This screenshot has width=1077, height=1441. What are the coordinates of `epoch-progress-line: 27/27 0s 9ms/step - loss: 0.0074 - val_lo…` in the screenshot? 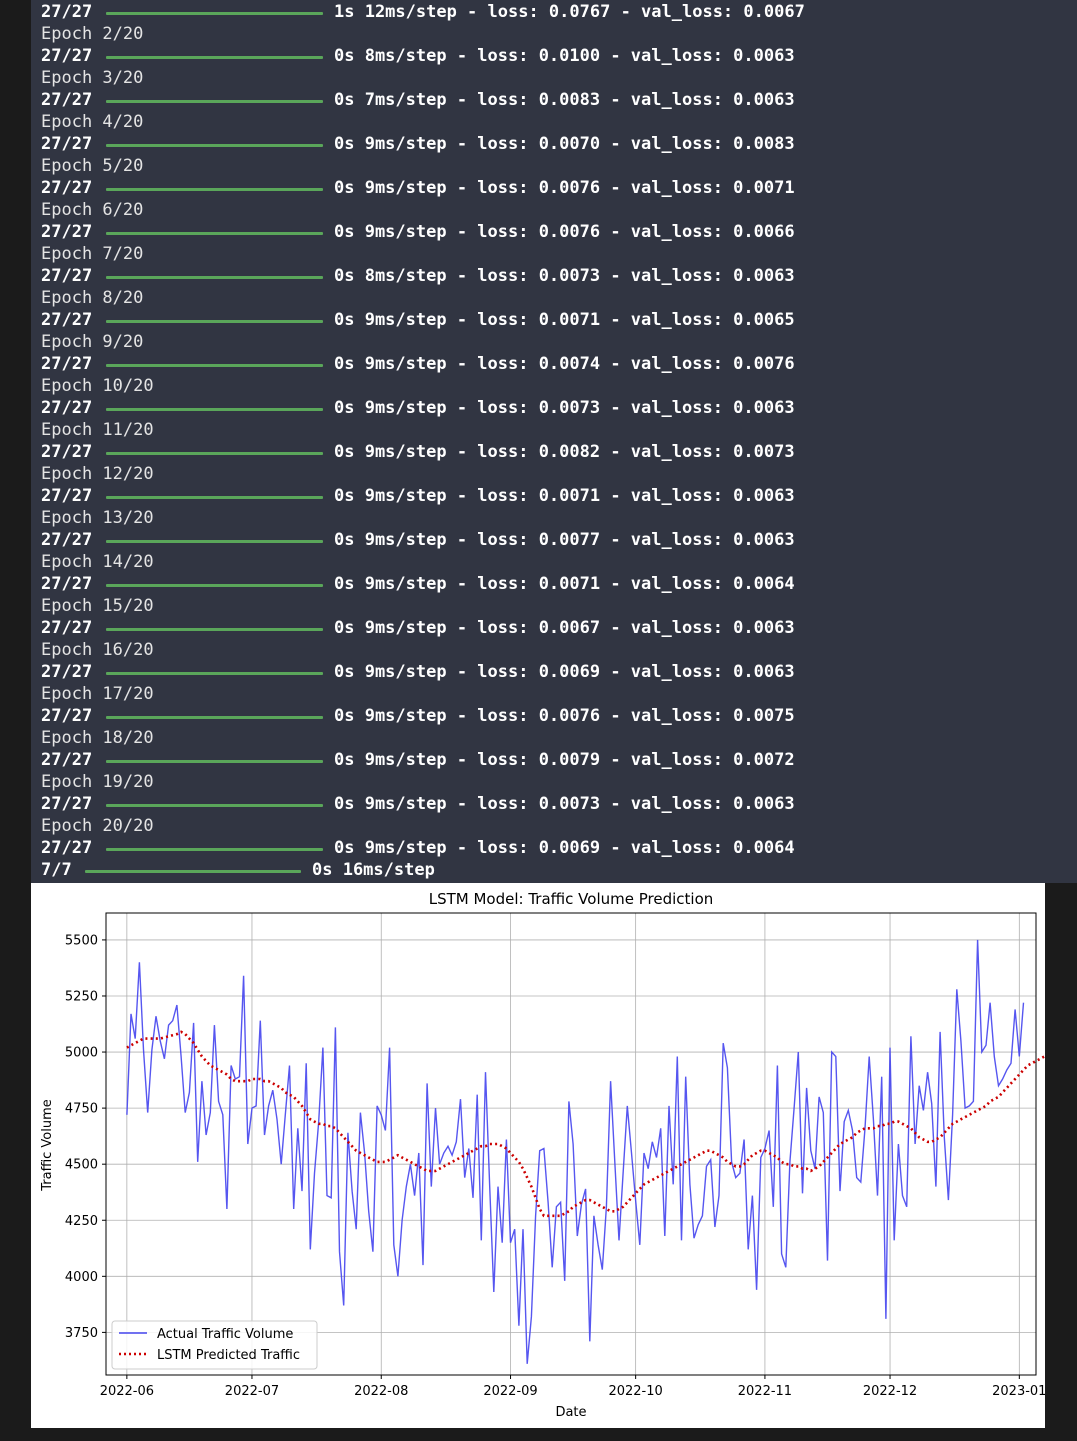 It's located at (541, 364).